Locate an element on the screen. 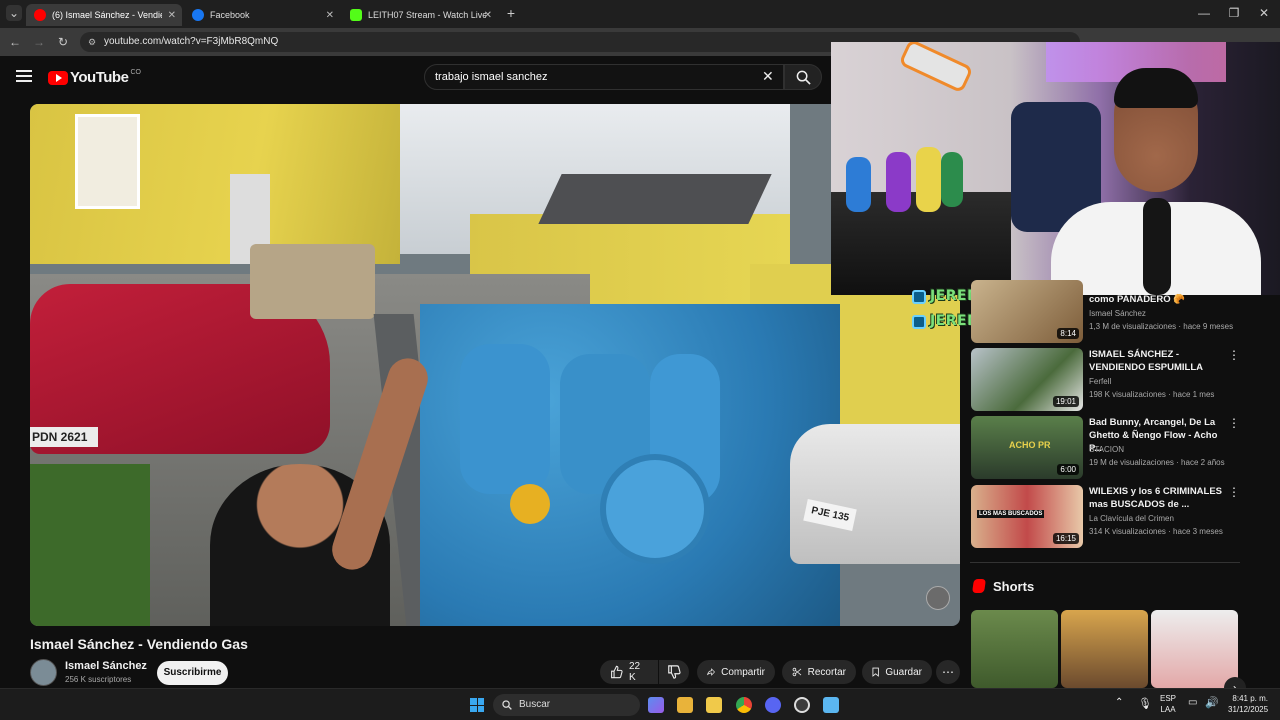 This screenshot has height=720, width=1280. webcam-figure is located at coordinates (858, 184).